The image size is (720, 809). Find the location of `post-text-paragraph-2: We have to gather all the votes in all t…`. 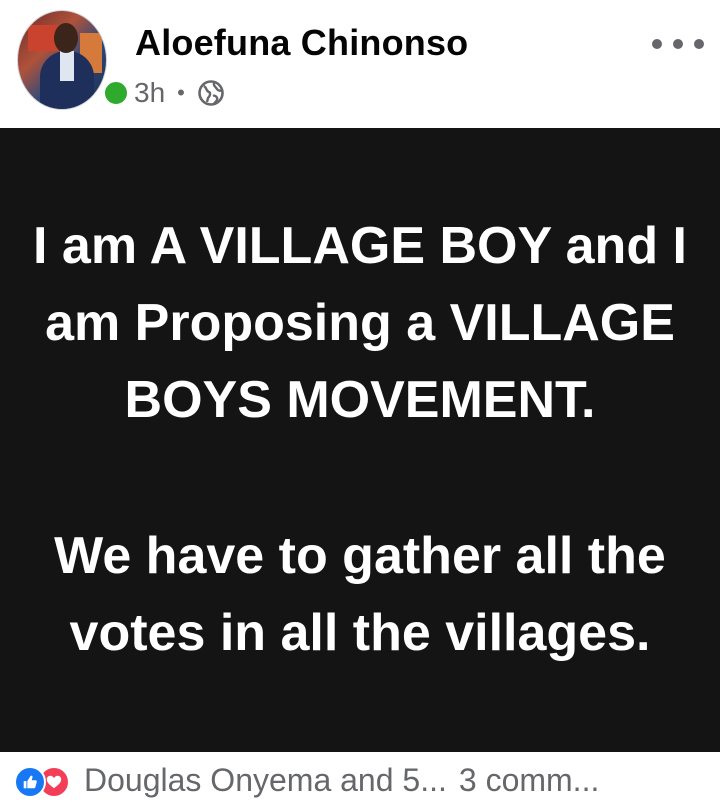

post-text-paragraph-2: We have to gather all the votes in all t… is located at coordinates (360, 594).